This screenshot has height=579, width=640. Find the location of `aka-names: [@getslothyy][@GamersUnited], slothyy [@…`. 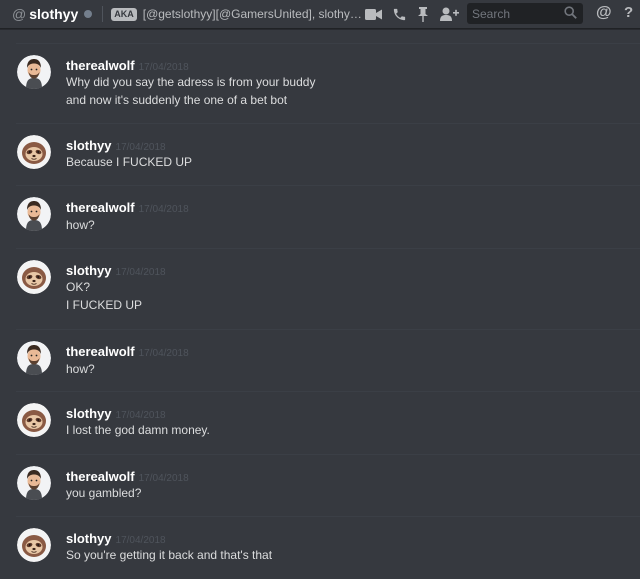

aka-names: [@getslothyy][@GamersUnited], slothyy [@… is located at coordinates (253, 14).